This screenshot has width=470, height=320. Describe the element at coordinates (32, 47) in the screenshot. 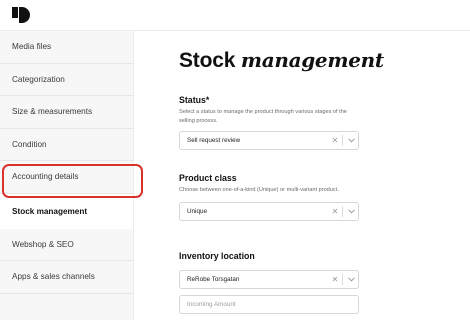

I see `sidebar-item-label: Media files` at that location.